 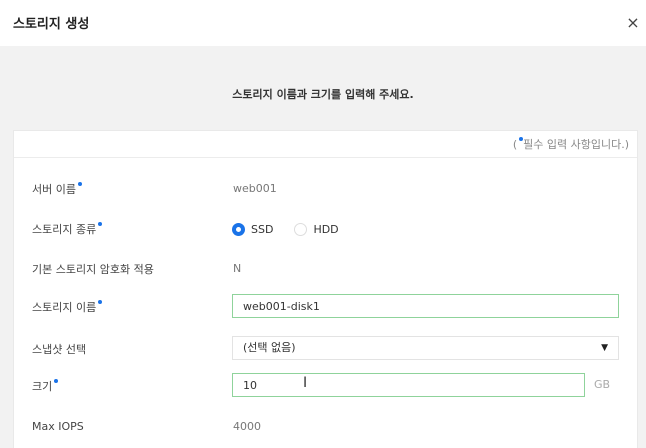 I want to click on snapshot-label: 스냅샷 선택, so click(x=59, y=349).